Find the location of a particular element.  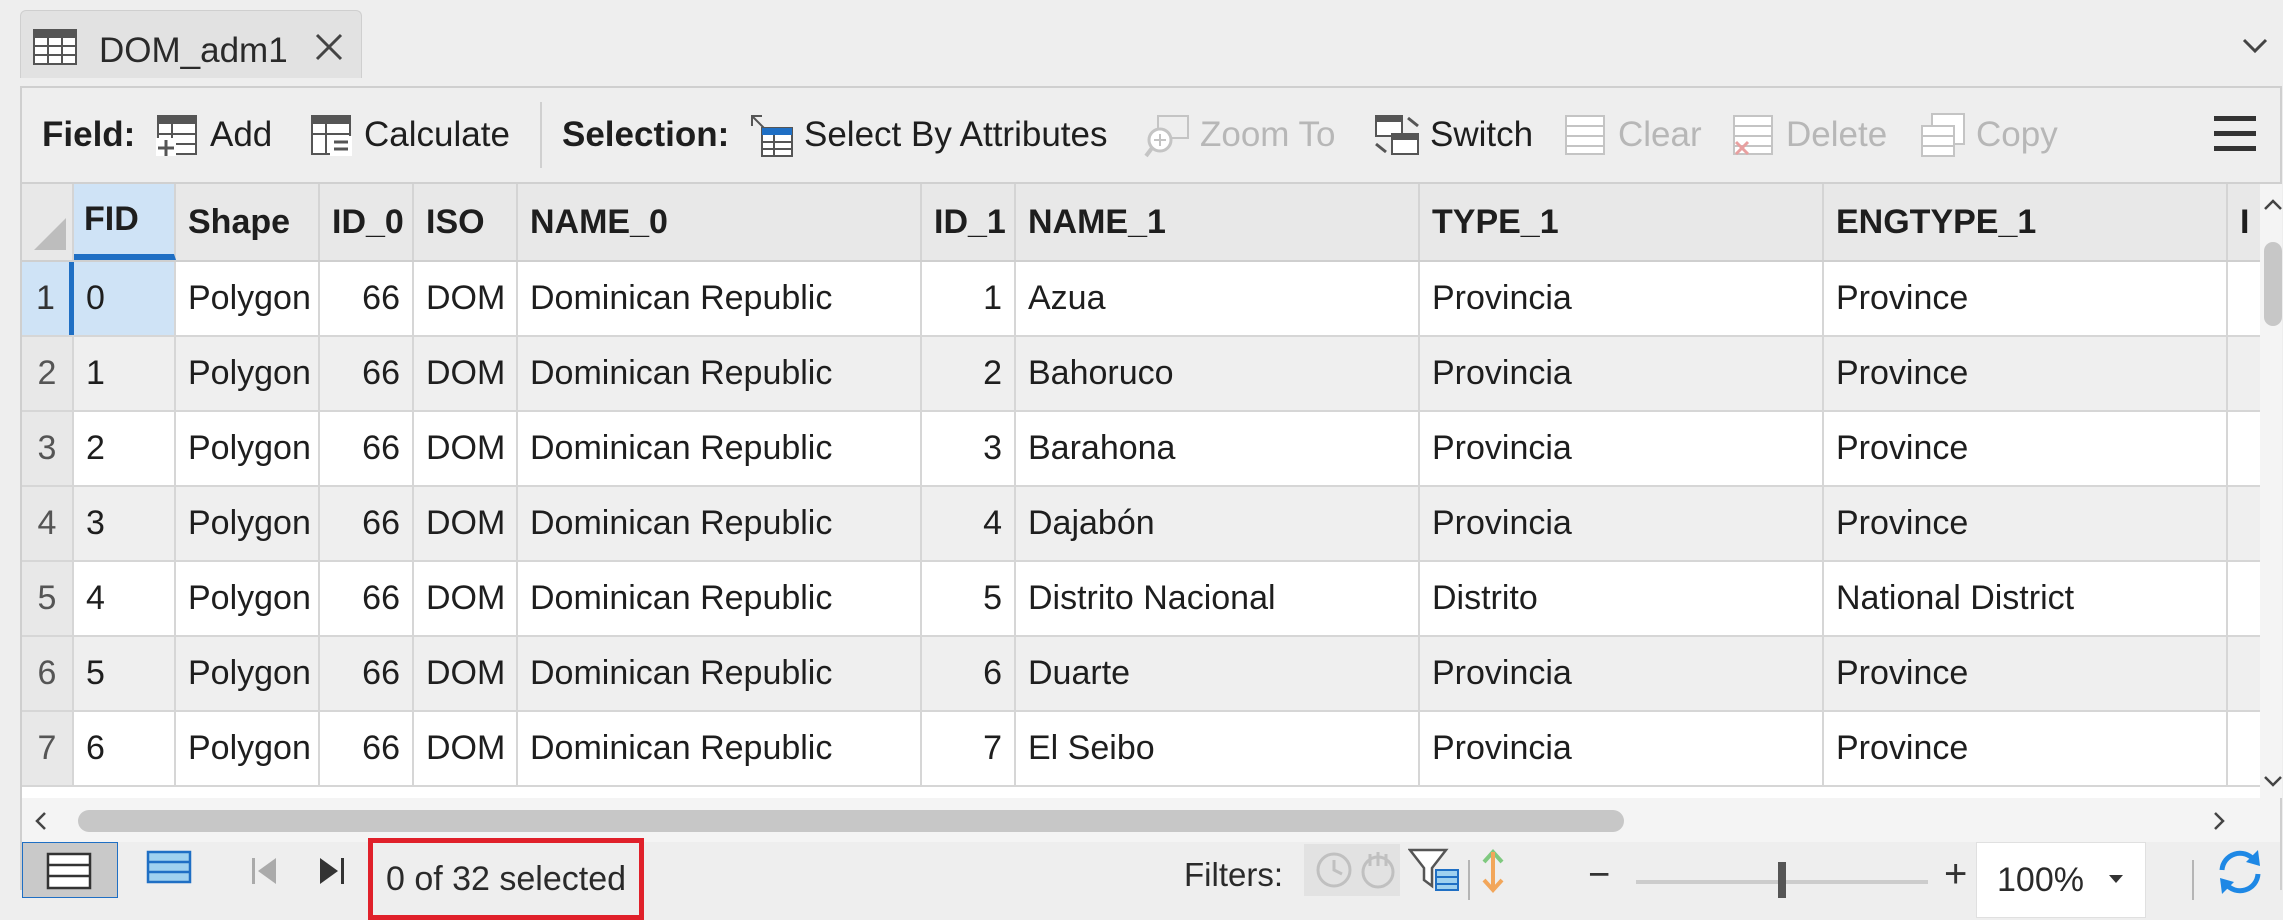

scroll-left-icon is located at coordinates (41, 821).